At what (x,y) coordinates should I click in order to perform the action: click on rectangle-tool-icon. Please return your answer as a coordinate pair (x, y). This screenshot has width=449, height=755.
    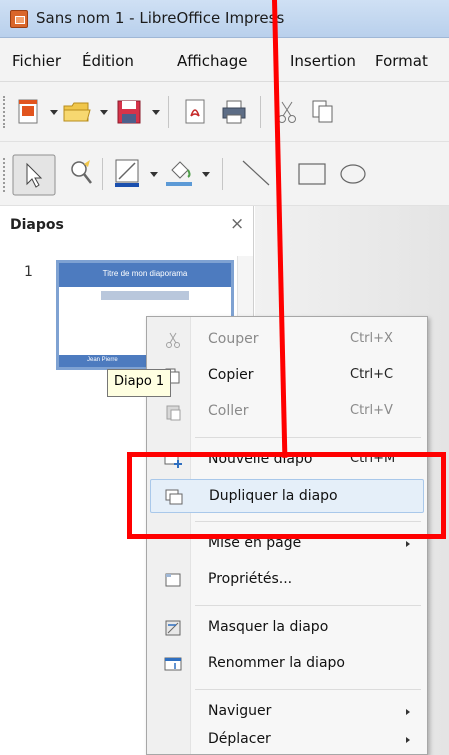
    Looking at the image, I should click on (312, 174).